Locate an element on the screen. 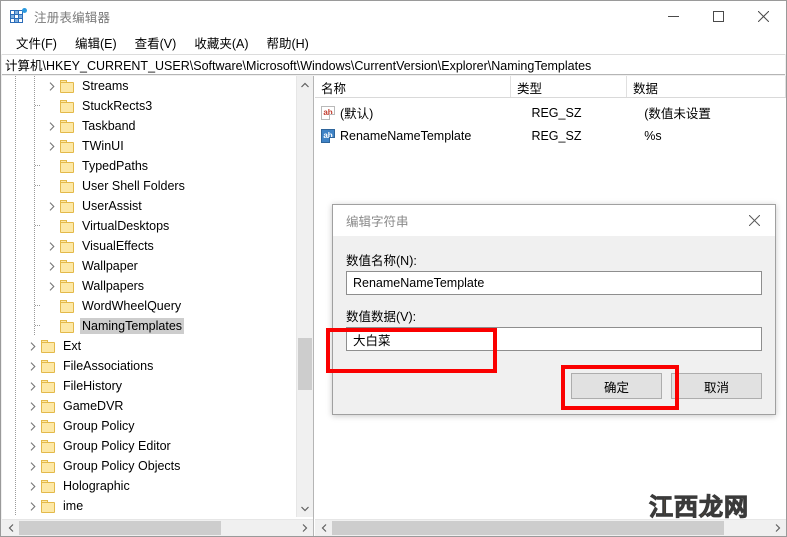 The image size is (787, 537). tree-item-group-policy-objects: Group Policy Objects is located at coordinates (149, 466).